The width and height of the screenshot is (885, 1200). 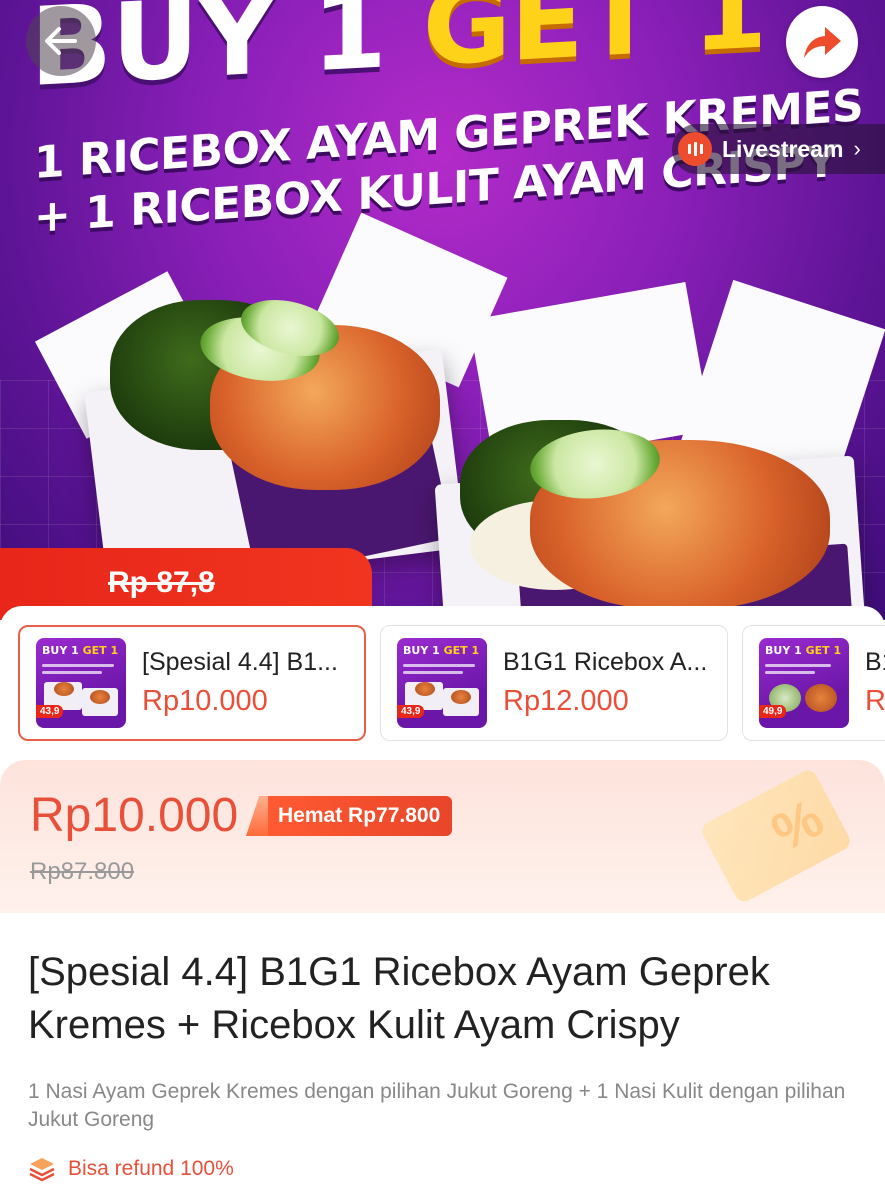 I want to click on livestream-label: Livestream, so click(x=783, y=148).